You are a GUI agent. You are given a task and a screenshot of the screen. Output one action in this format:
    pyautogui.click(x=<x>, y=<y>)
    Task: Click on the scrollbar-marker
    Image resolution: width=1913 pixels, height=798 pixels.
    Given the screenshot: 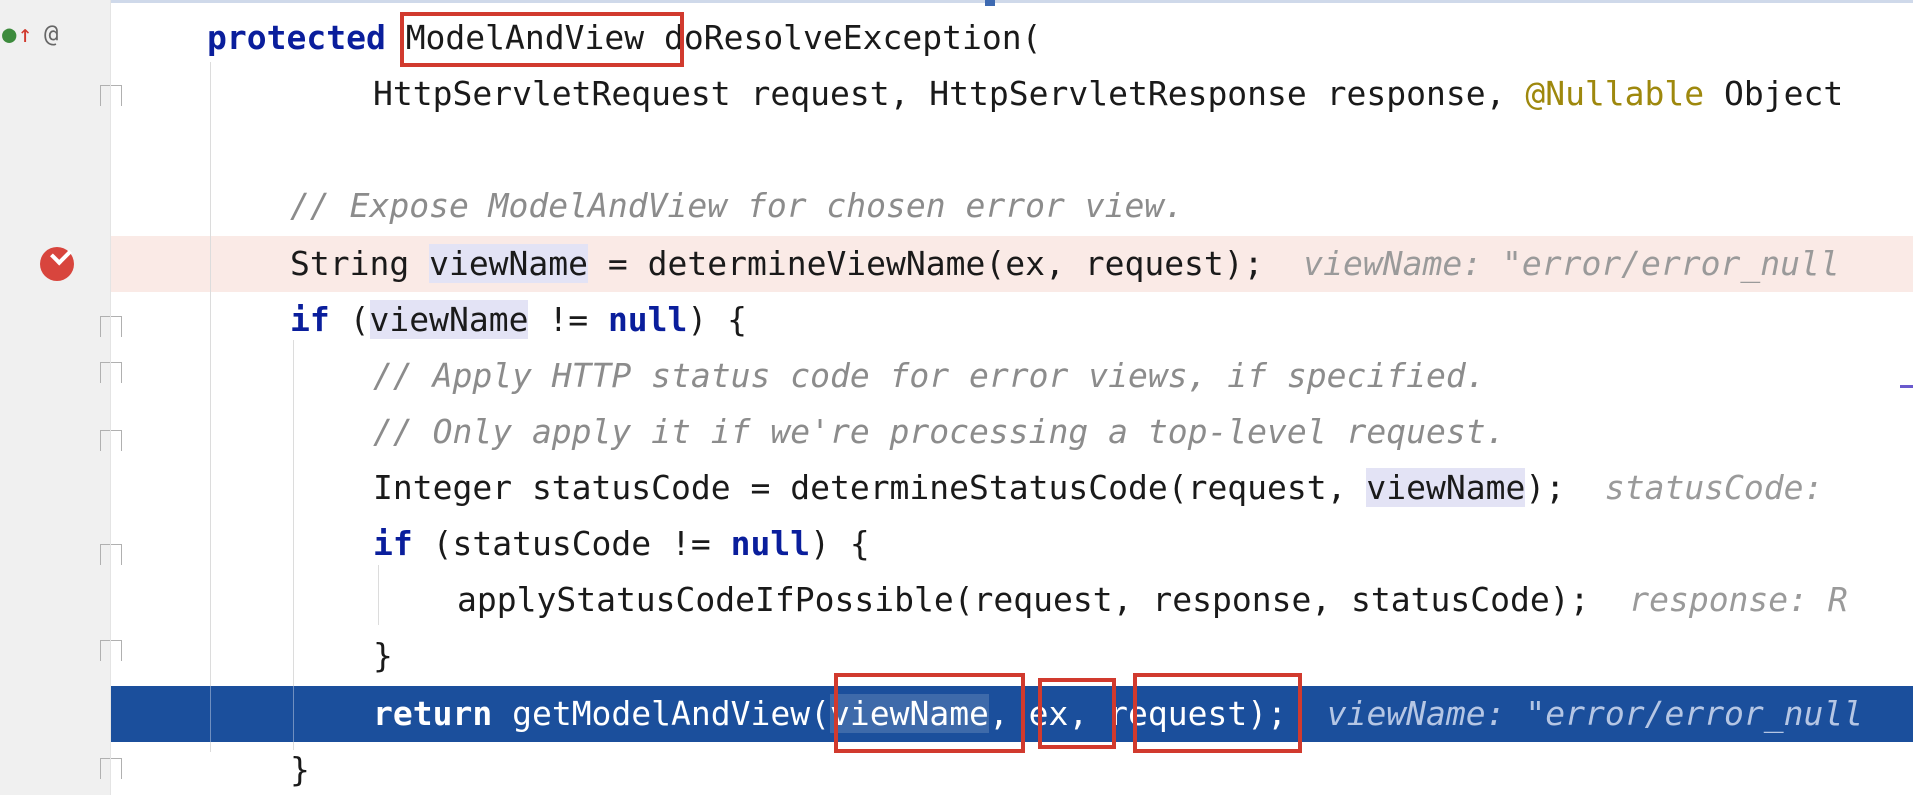 What is the action you would take?
    pyautogui.click(x=1906, y=386)
    